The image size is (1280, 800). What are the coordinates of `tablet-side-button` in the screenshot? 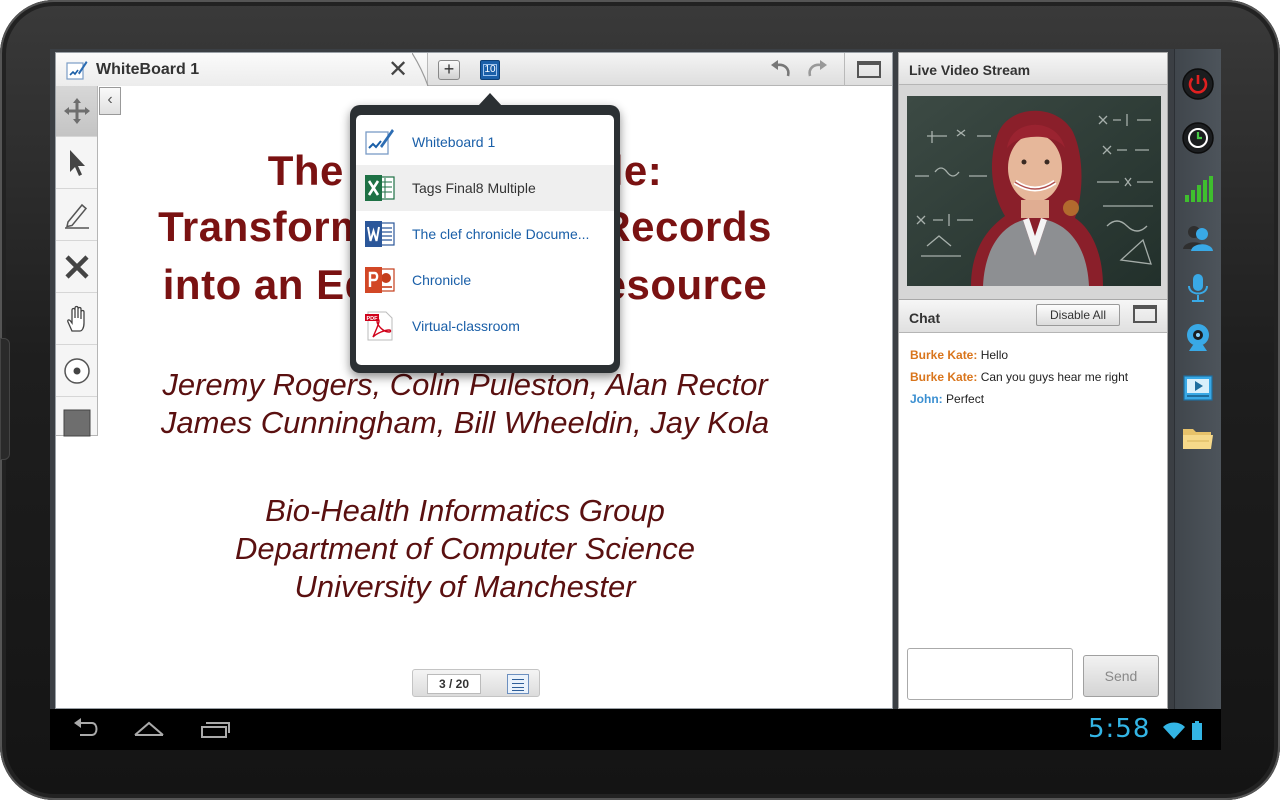 It's located at (5, 399).